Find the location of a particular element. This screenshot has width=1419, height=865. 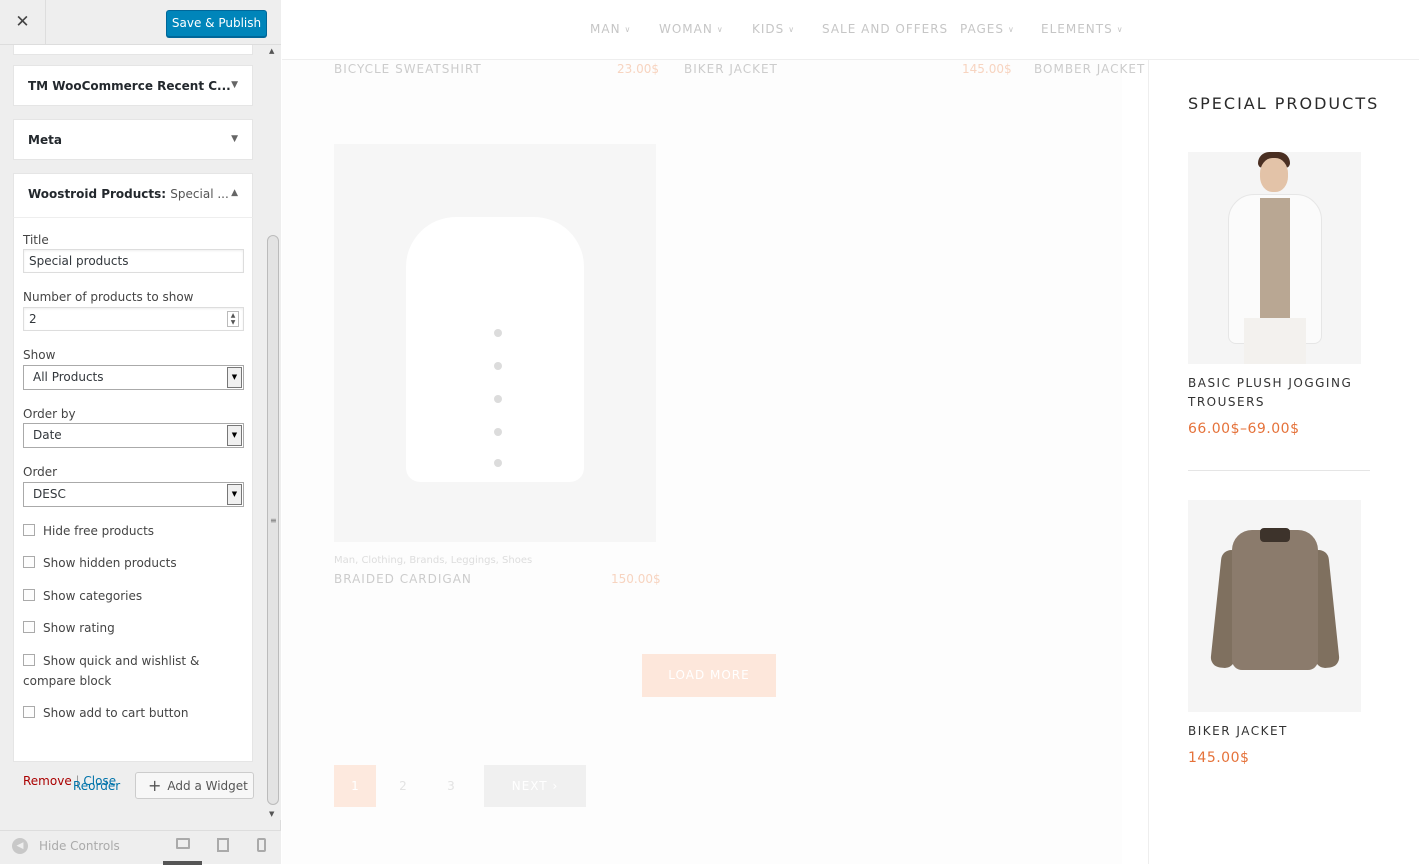

nav-item-elements: ELEMENTS ∨ is located at coordinates (1082, 29).